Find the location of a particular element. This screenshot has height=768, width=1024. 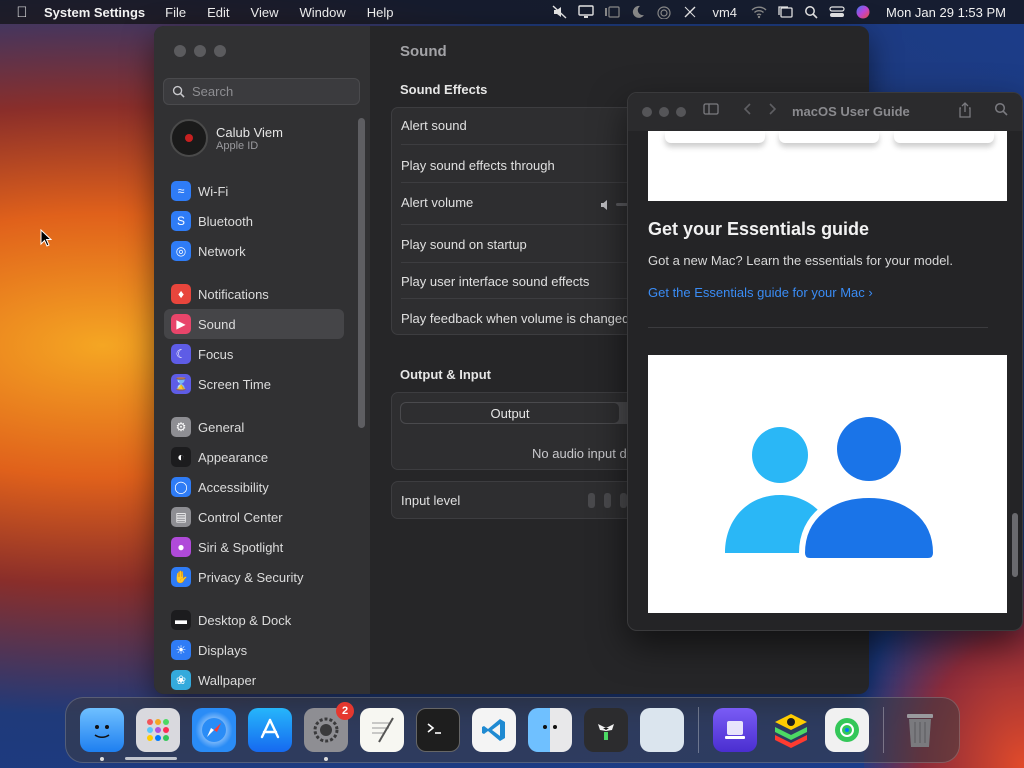

page-title: Sound is located at coordinates (423, 51).